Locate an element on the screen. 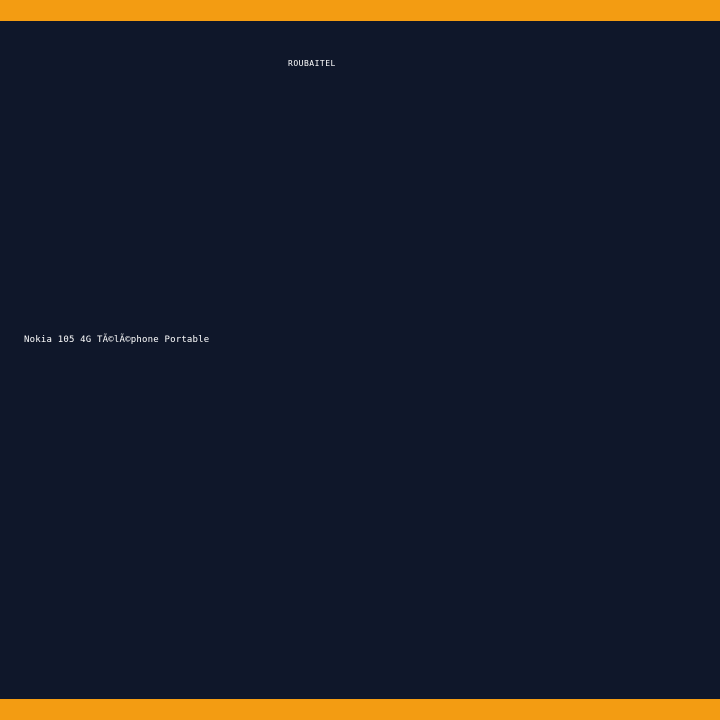 The image size is (720, 720). product-title: Nokia 105 4G TÃ©lÃ©phone Portable is located at coordinates (116, 340).